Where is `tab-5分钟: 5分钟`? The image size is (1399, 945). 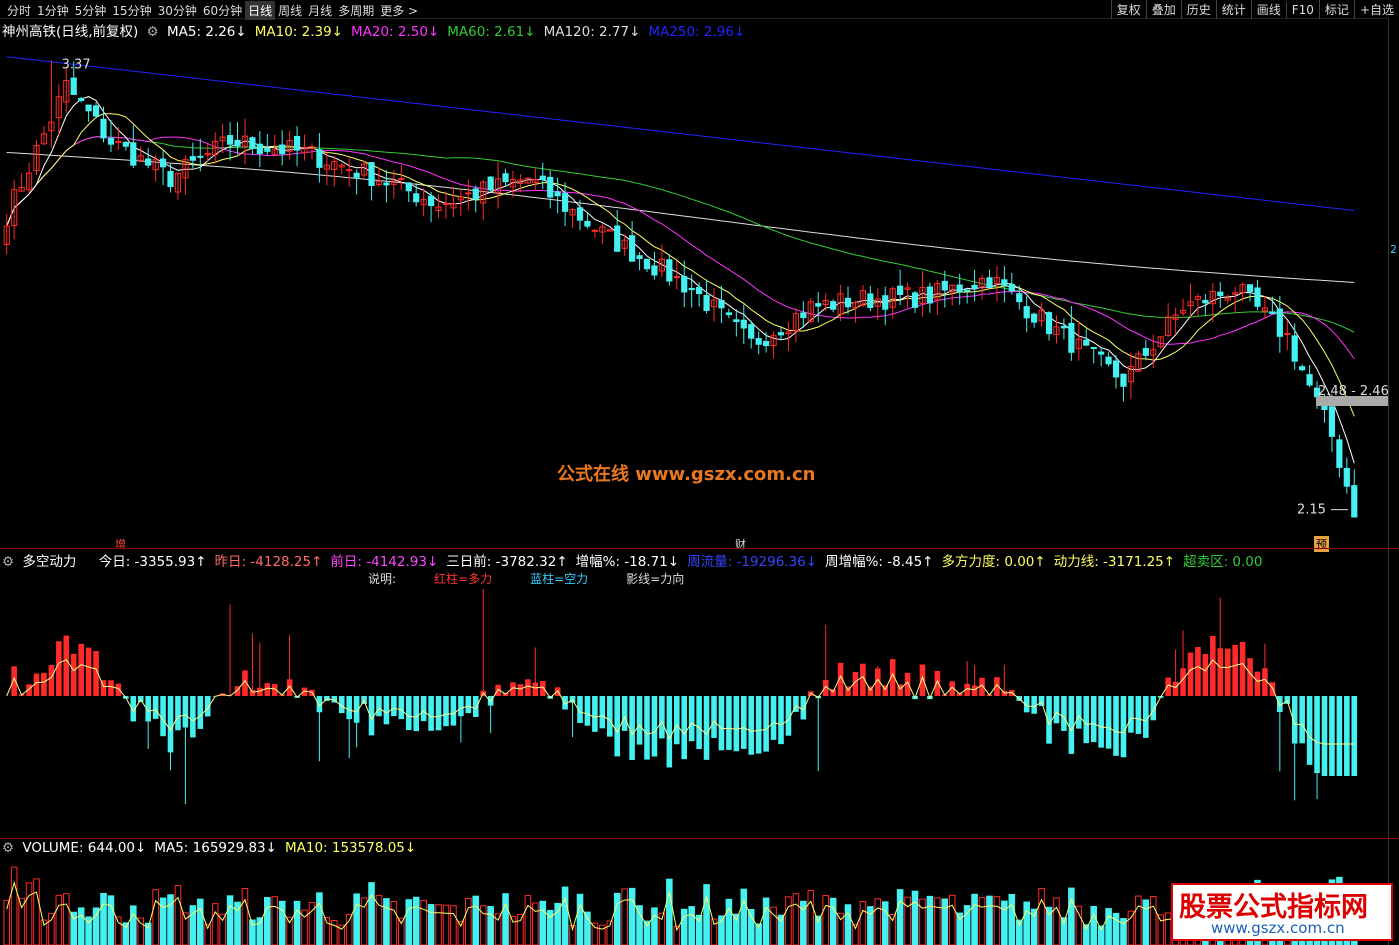
tab-5分钟: 5分钟 is located at coordinates (91, 10).